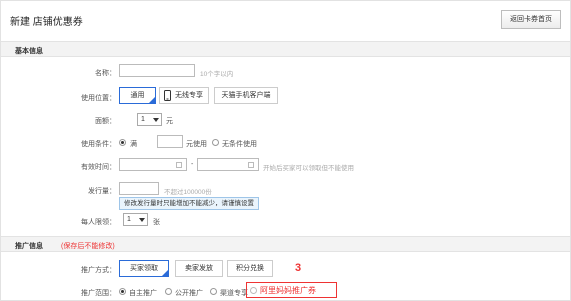 This screenshot has width=571, height=301. I want to click on method-points-option: 积分兑换, so click(250, 268).